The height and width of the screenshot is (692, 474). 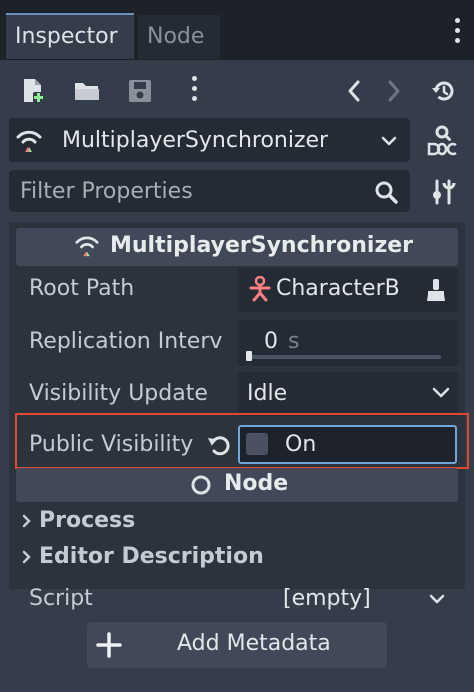 What do you see at coordinates (66, 36) in the screenshot?
I see `tab-inspector-label: Inspector` at bounding box center [66, 36].